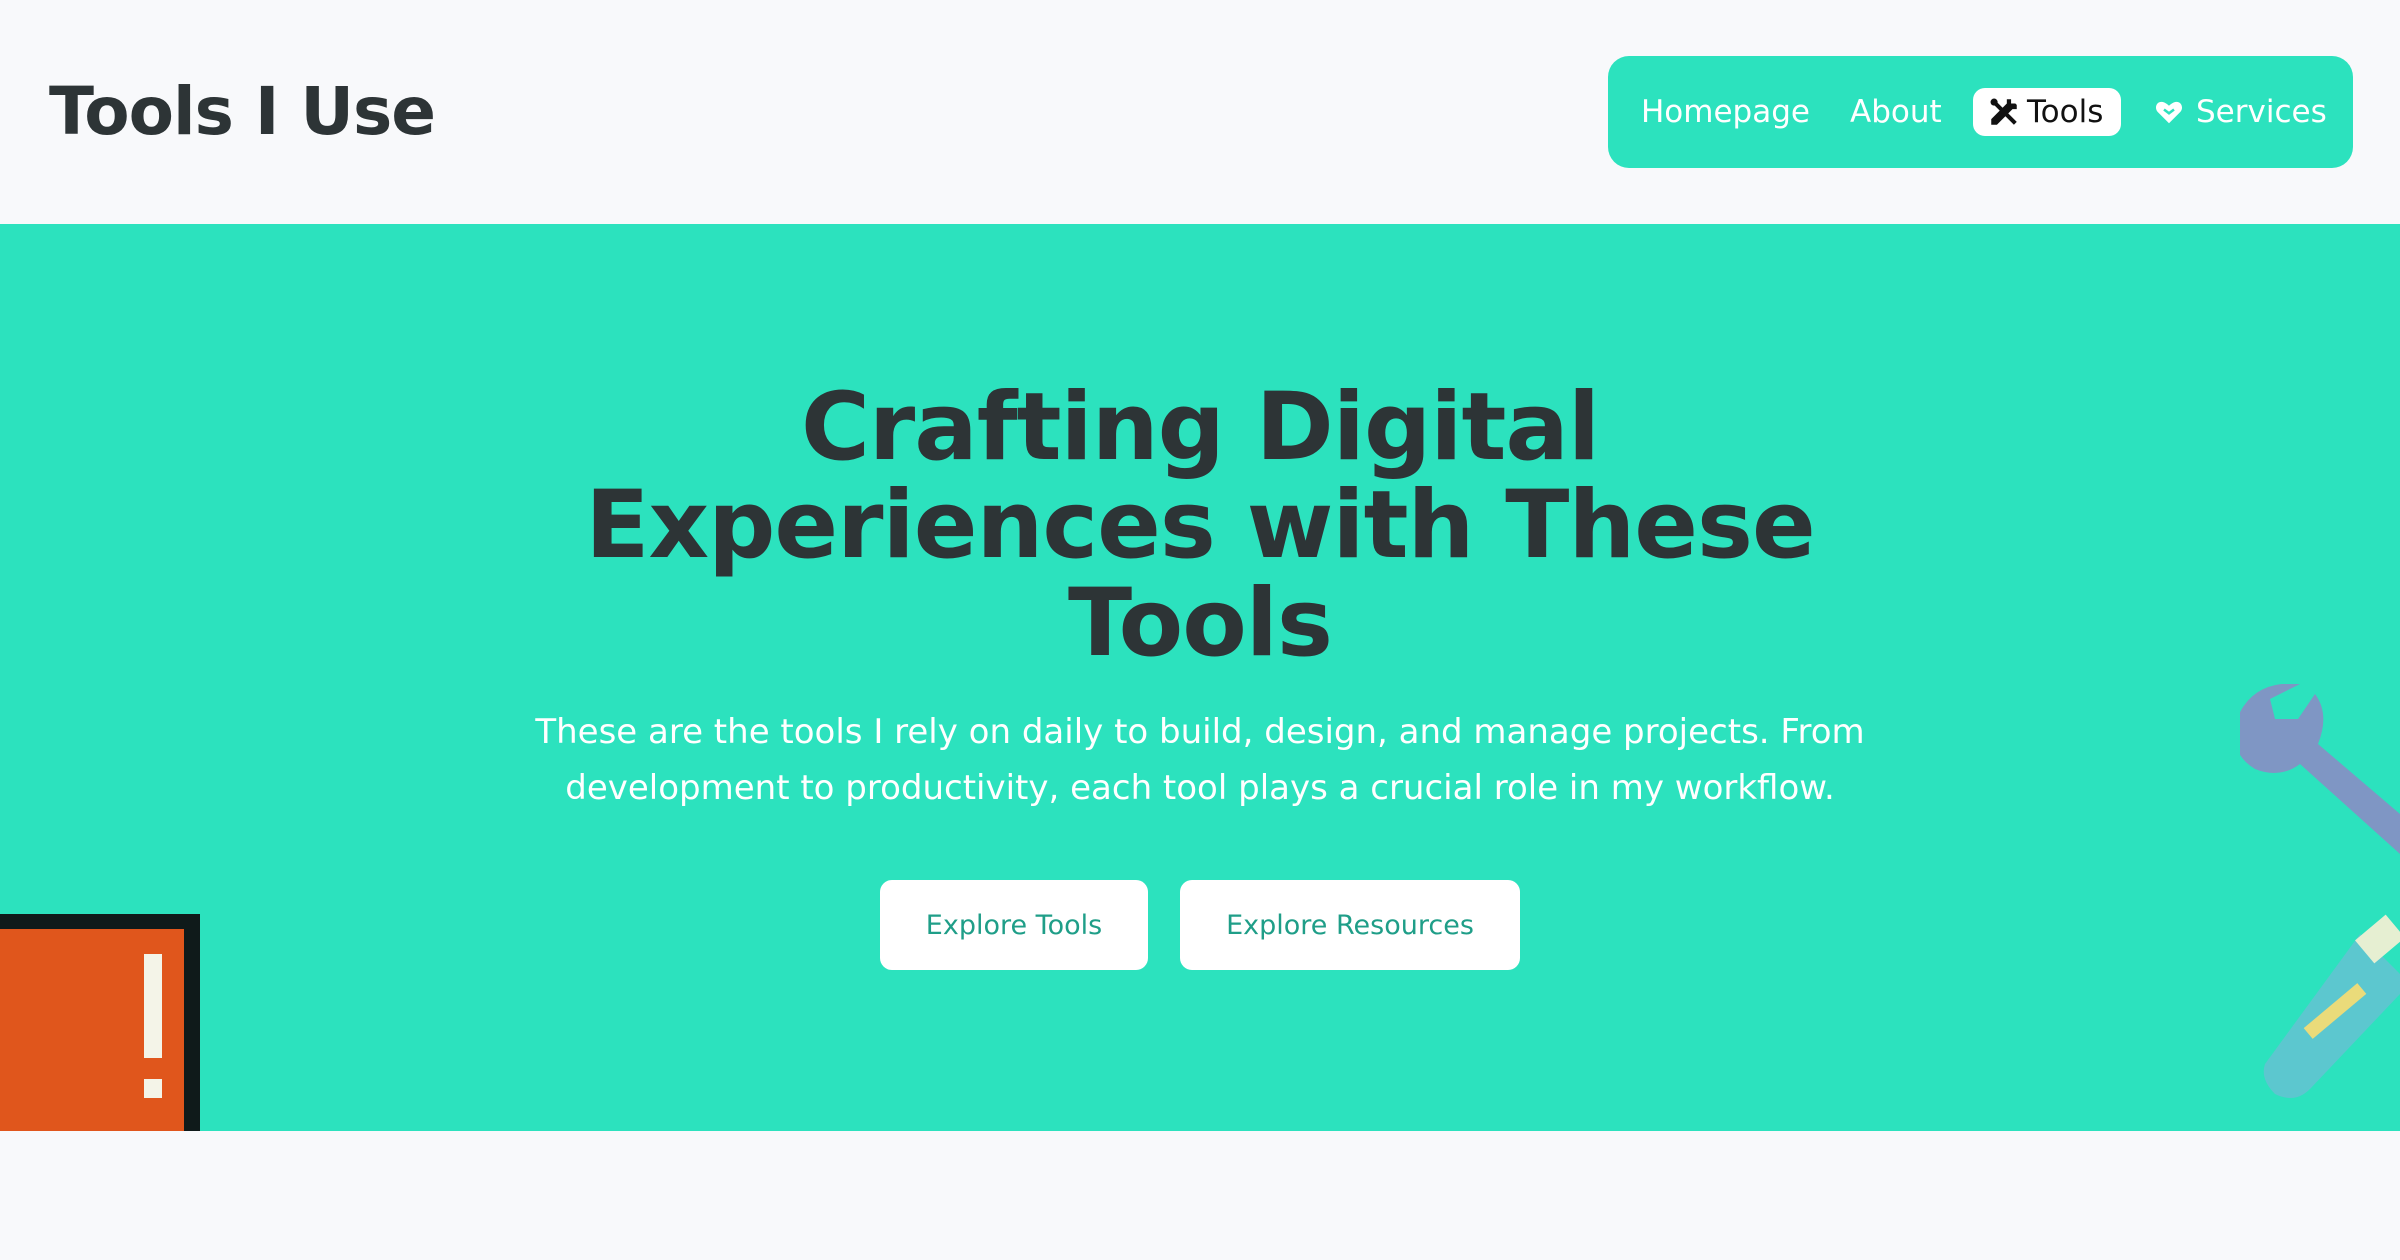 This screenshot has width=2400, height=1260. I want to click on heart-handshake-icon, so click(2169, 112).